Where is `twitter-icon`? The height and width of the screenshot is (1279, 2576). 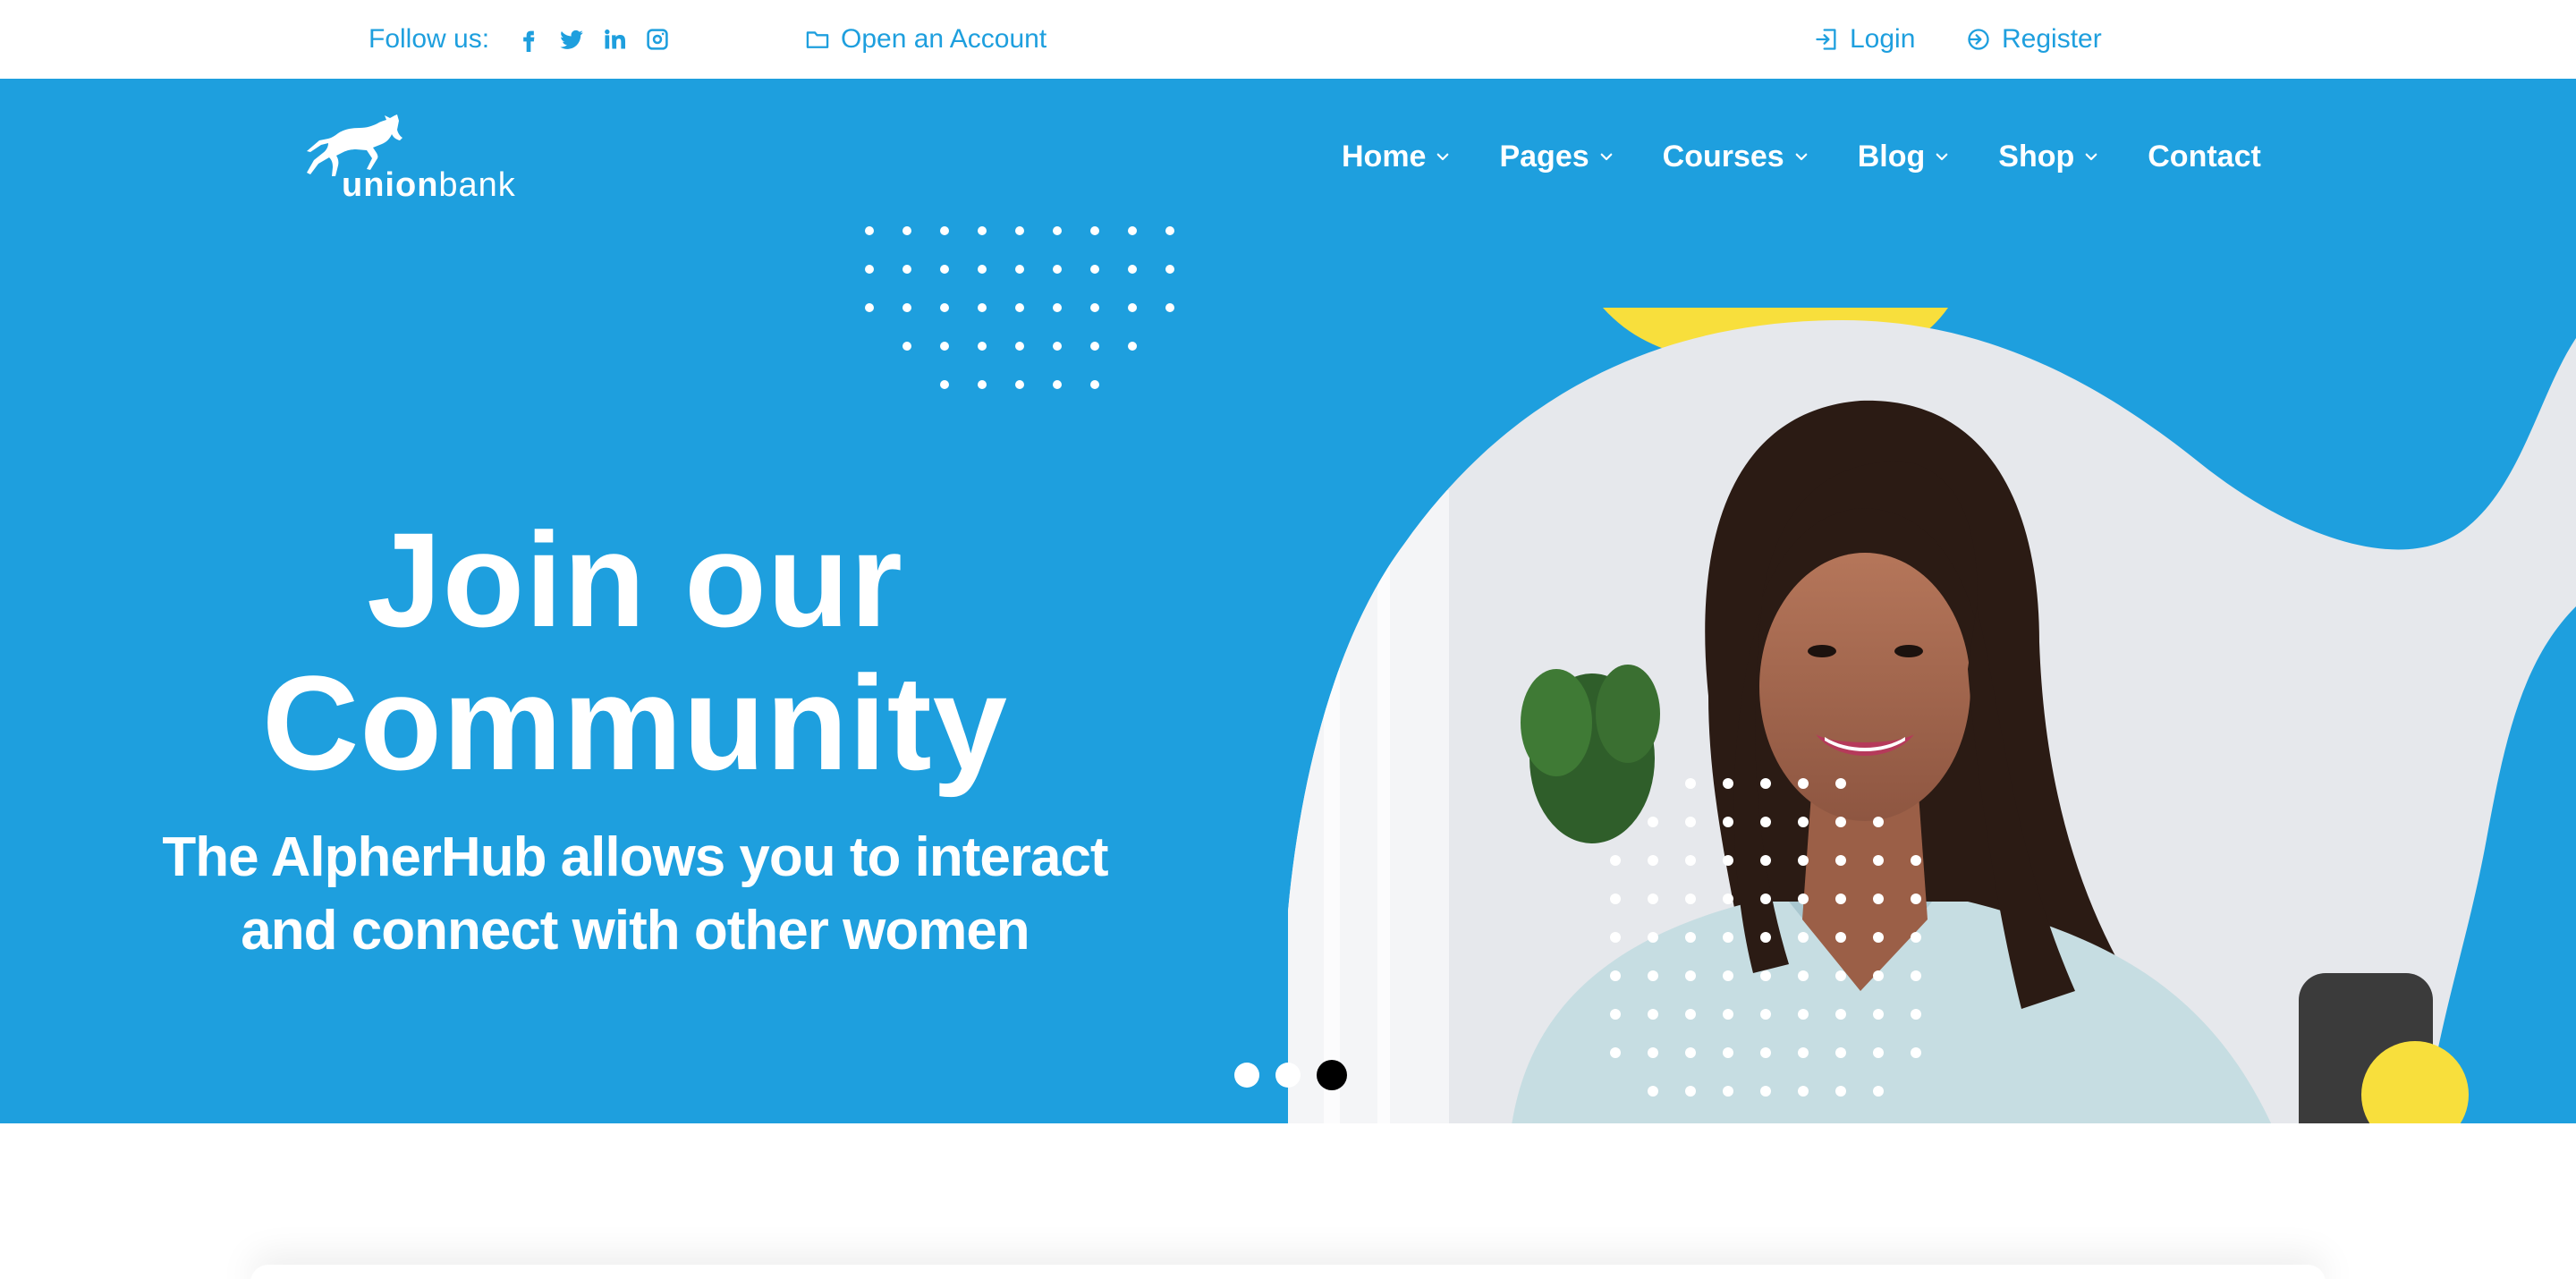
twitter-icon is located at coordinates (571, 40).